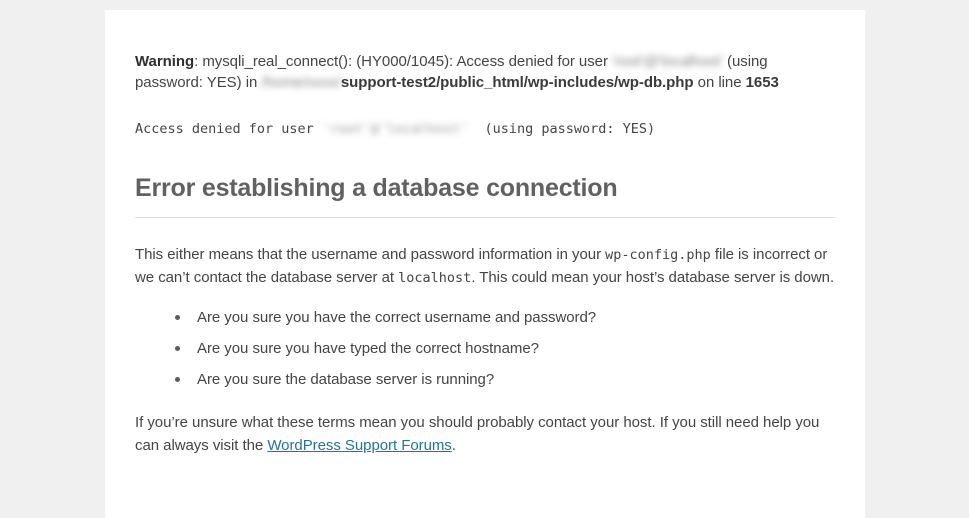 The width and height of the screenshot is (969, 518). Describe the element at coordinates (395, 129) in the screenshot. I see `redacted-mono-db-user: 'root'@'localhost'` at that location.